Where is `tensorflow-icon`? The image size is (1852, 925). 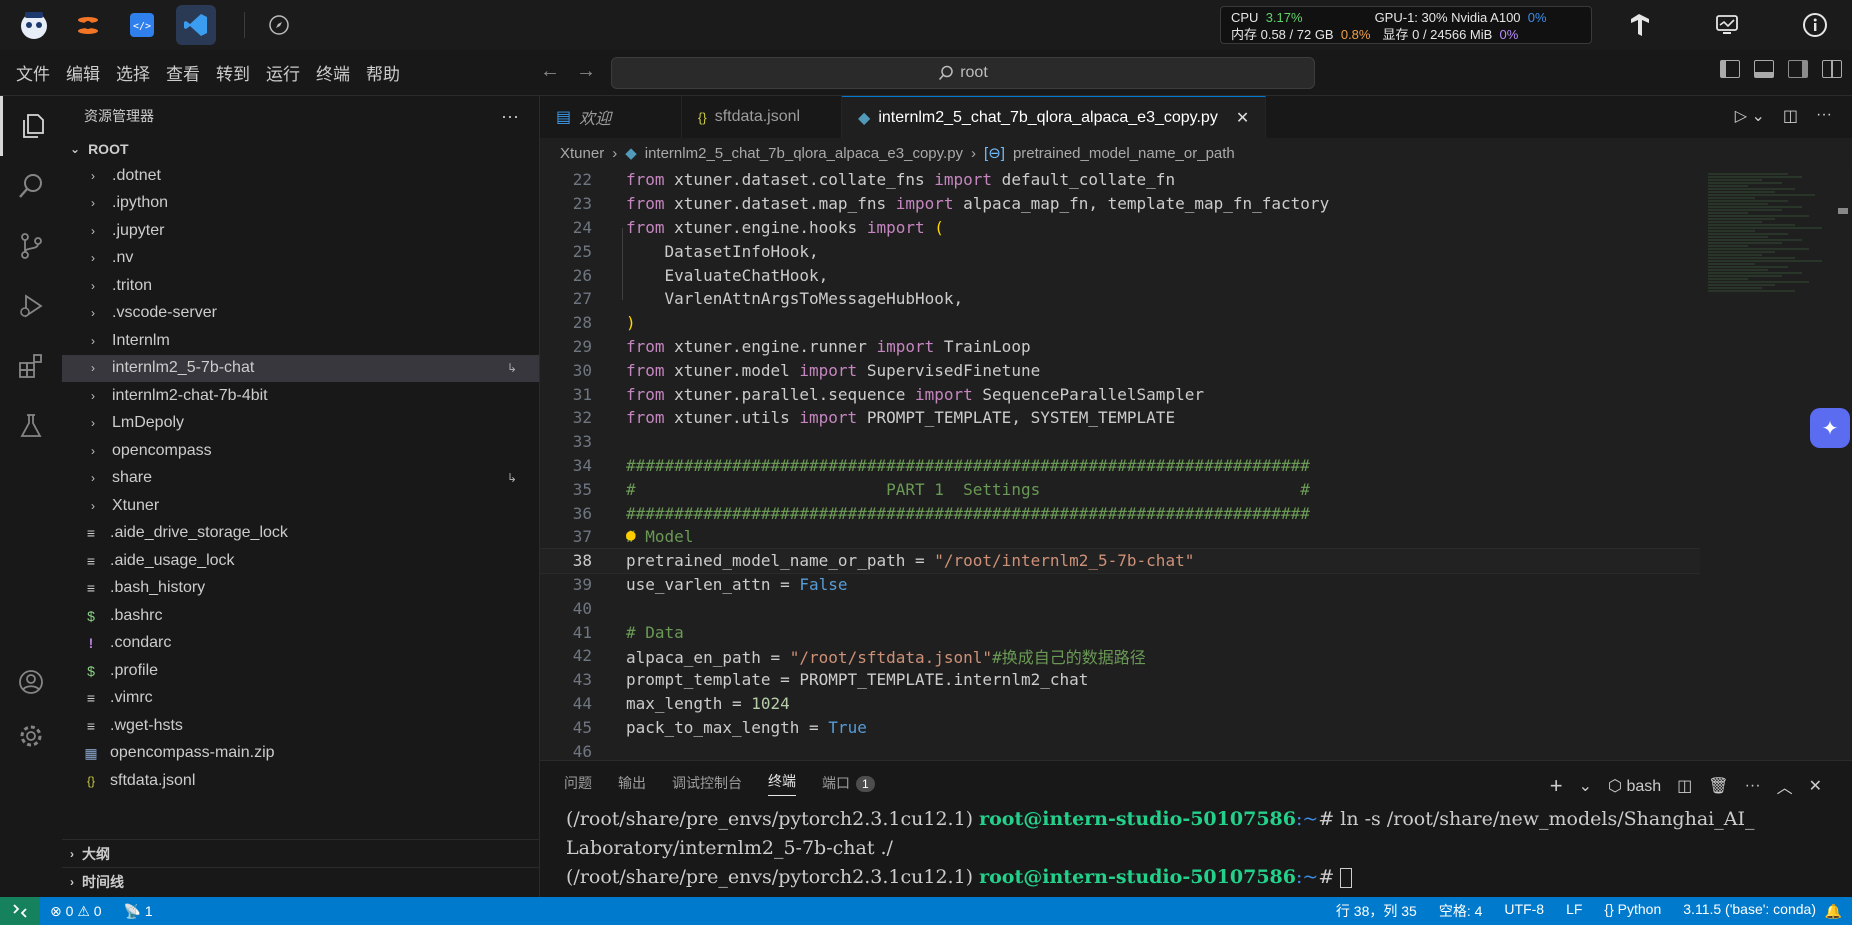 tensorflow-icon is located at coordinates (1639, 25).